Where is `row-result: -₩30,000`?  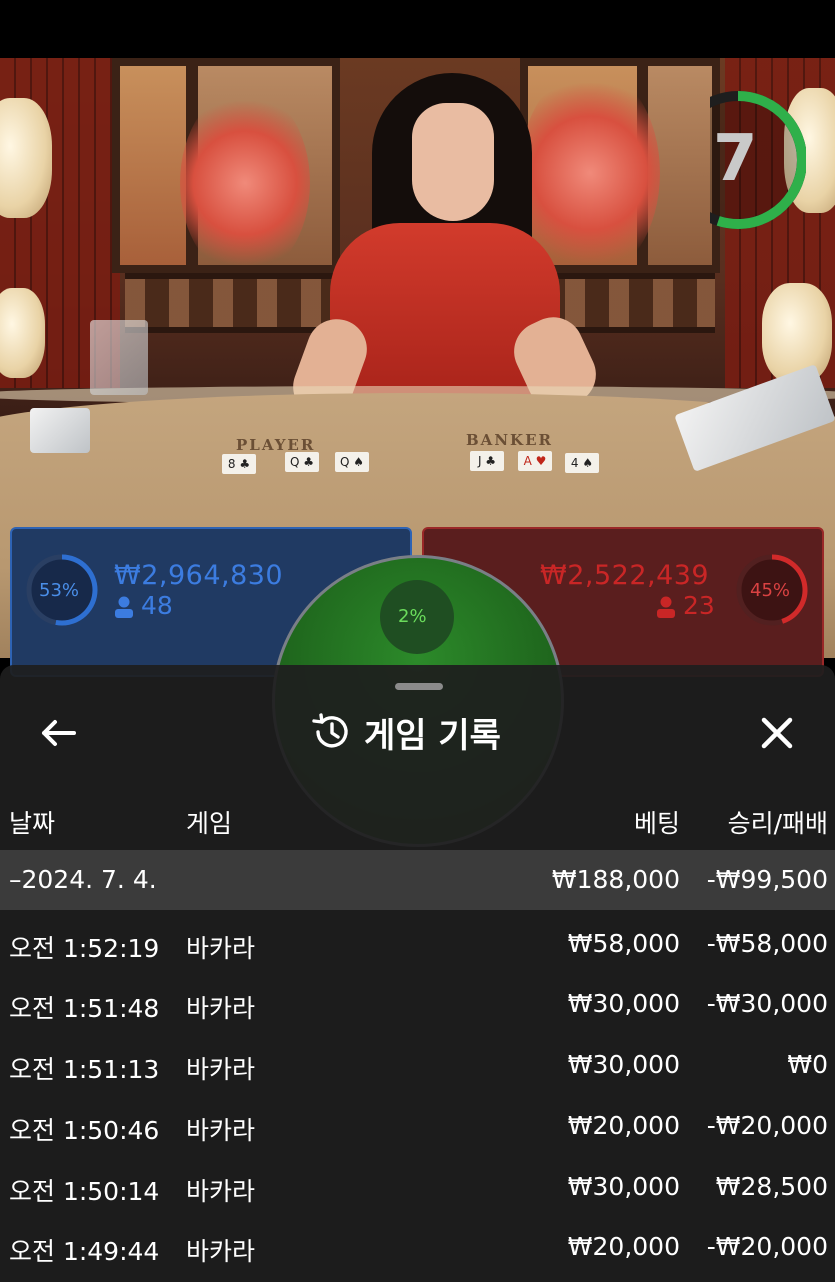 row-result: -₩30,000 is located at coordinates (767, 1003).